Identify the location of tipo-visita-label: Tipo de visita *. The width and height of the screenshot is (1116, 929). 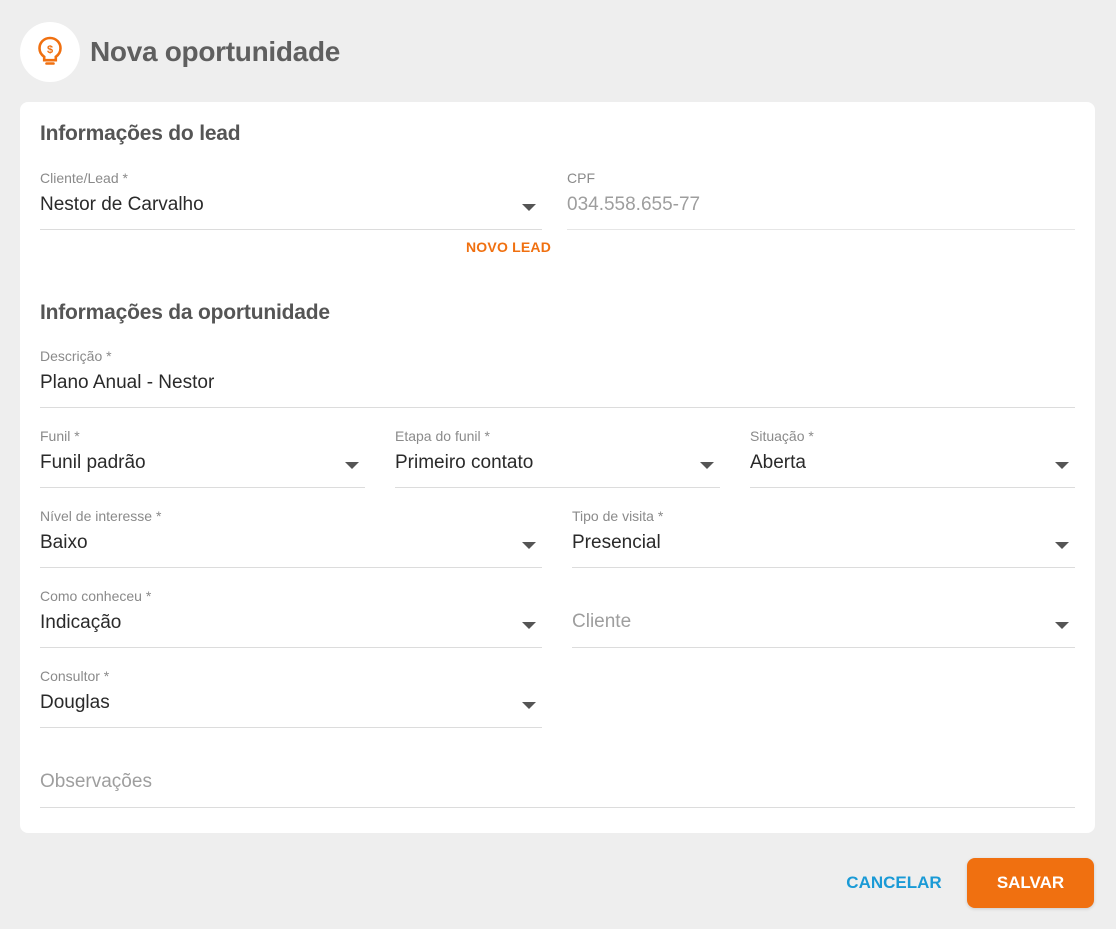
(618, 516).